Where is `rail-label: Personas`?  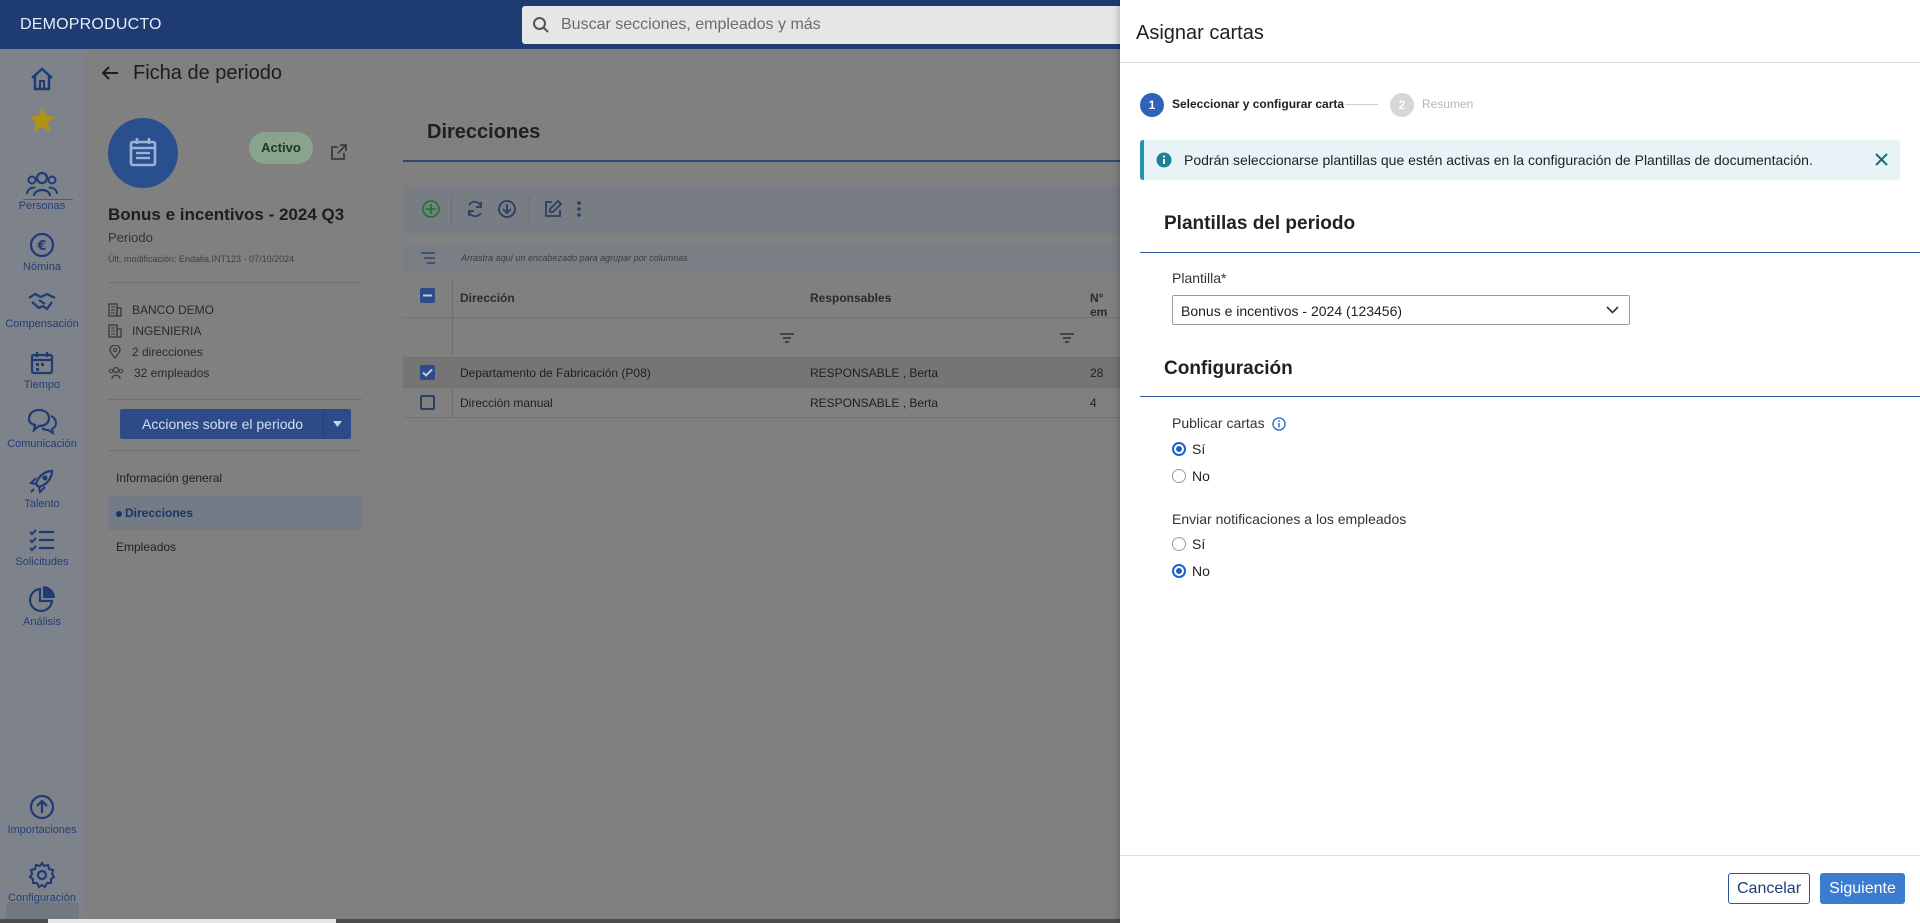 rail-label: Personas is located at coordinates (42, 206).